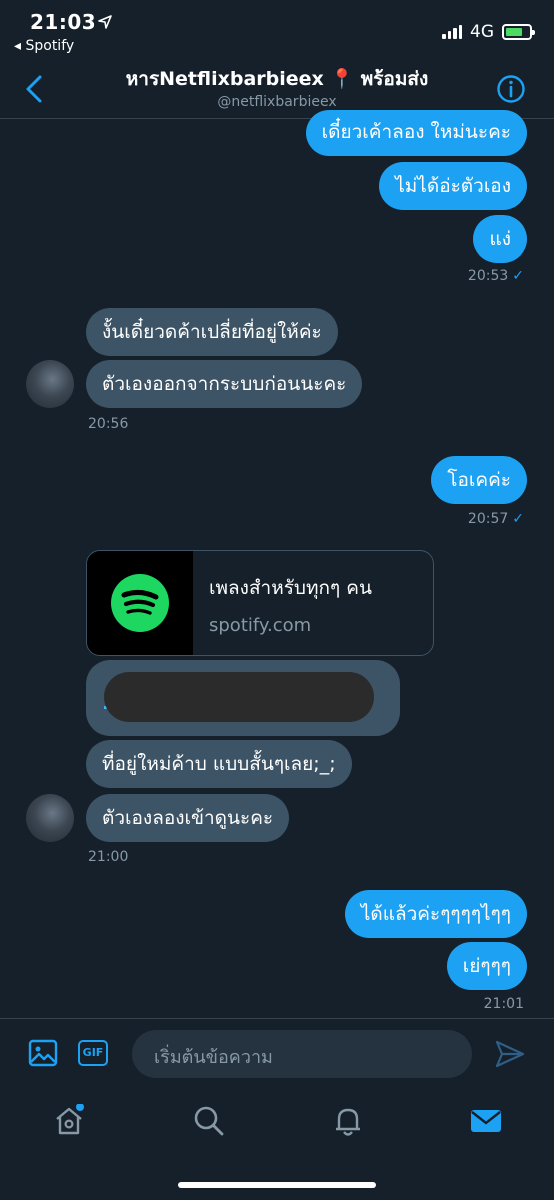 Image resolution: width=554 pixels, height=1200 pixels. What do you see at coordinates (488, 519) in the screenshot?
I see `timestamp-text: 20:57` at bounding box center [488, 519].